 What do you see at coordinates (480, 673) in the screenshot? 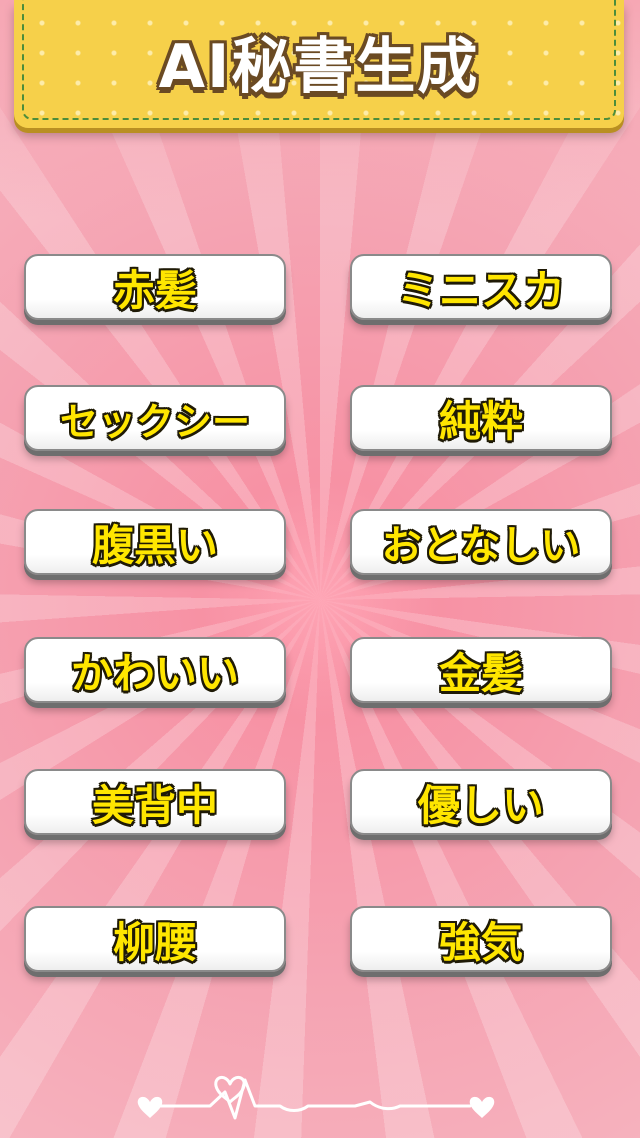
I see `option-label: 金髪` at bounding box center [480, 673].